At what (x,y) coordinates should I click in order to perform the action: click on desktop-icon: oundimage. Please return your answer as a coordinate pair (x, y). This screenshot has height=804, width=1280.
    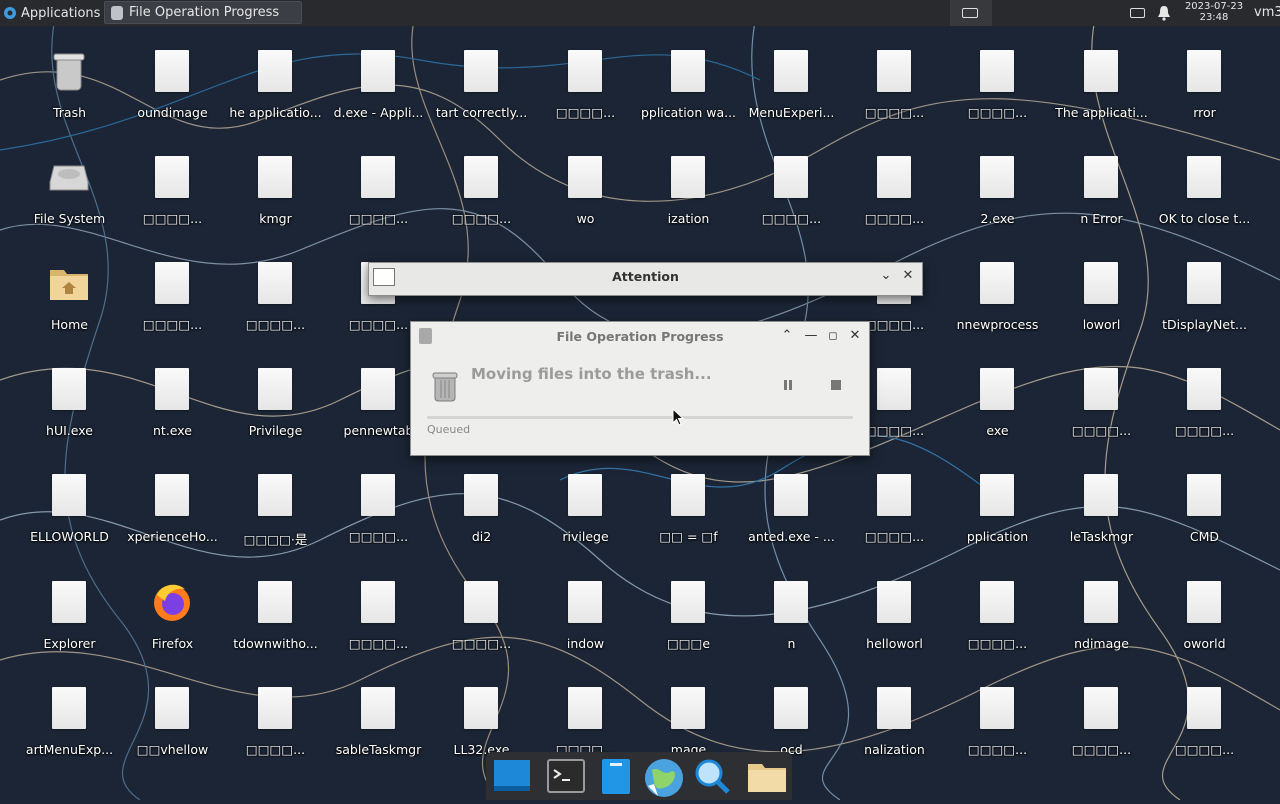
    Looking at the image, I should click on (172, 76).